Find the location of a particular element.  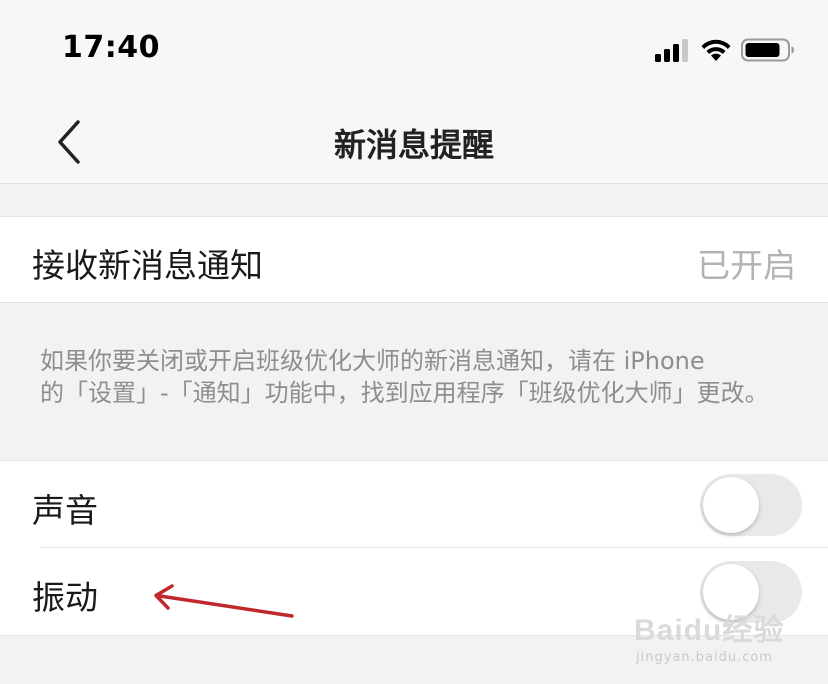

signal-icon is located at coordinates (671, 50).